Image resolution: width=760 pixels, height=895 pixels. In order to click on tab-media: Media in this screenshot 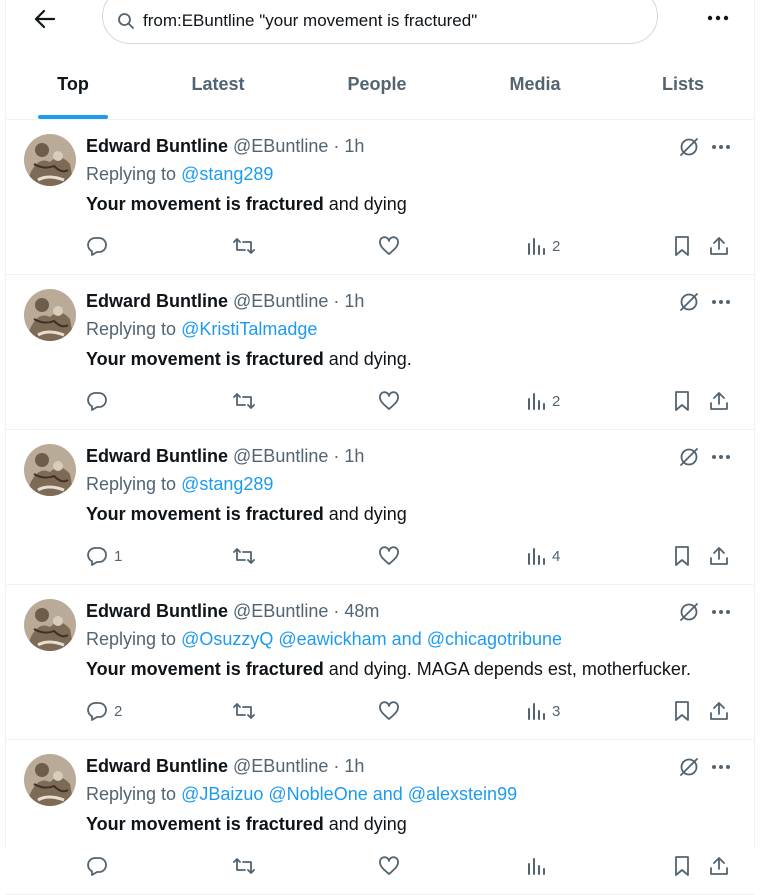, I will do `click(535, 86)`.